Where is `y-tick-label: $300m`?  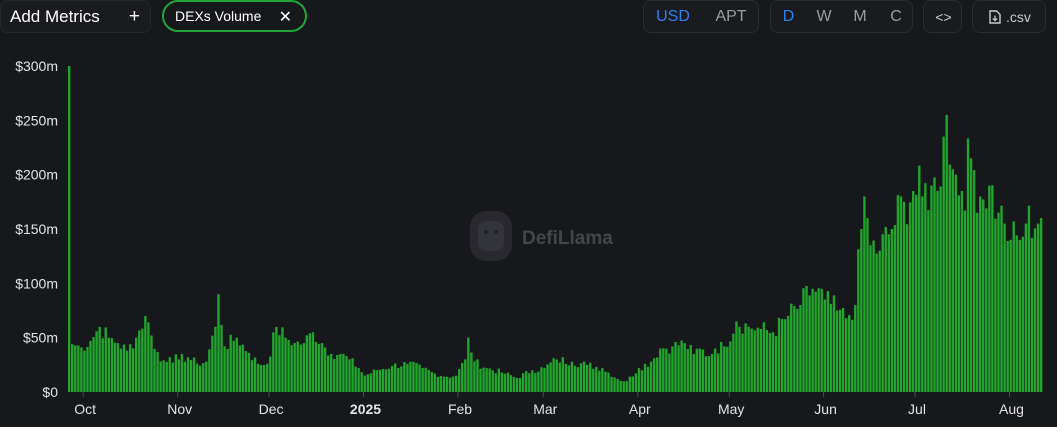
y-tick-label: $300m is located at coordinates (36, 66).